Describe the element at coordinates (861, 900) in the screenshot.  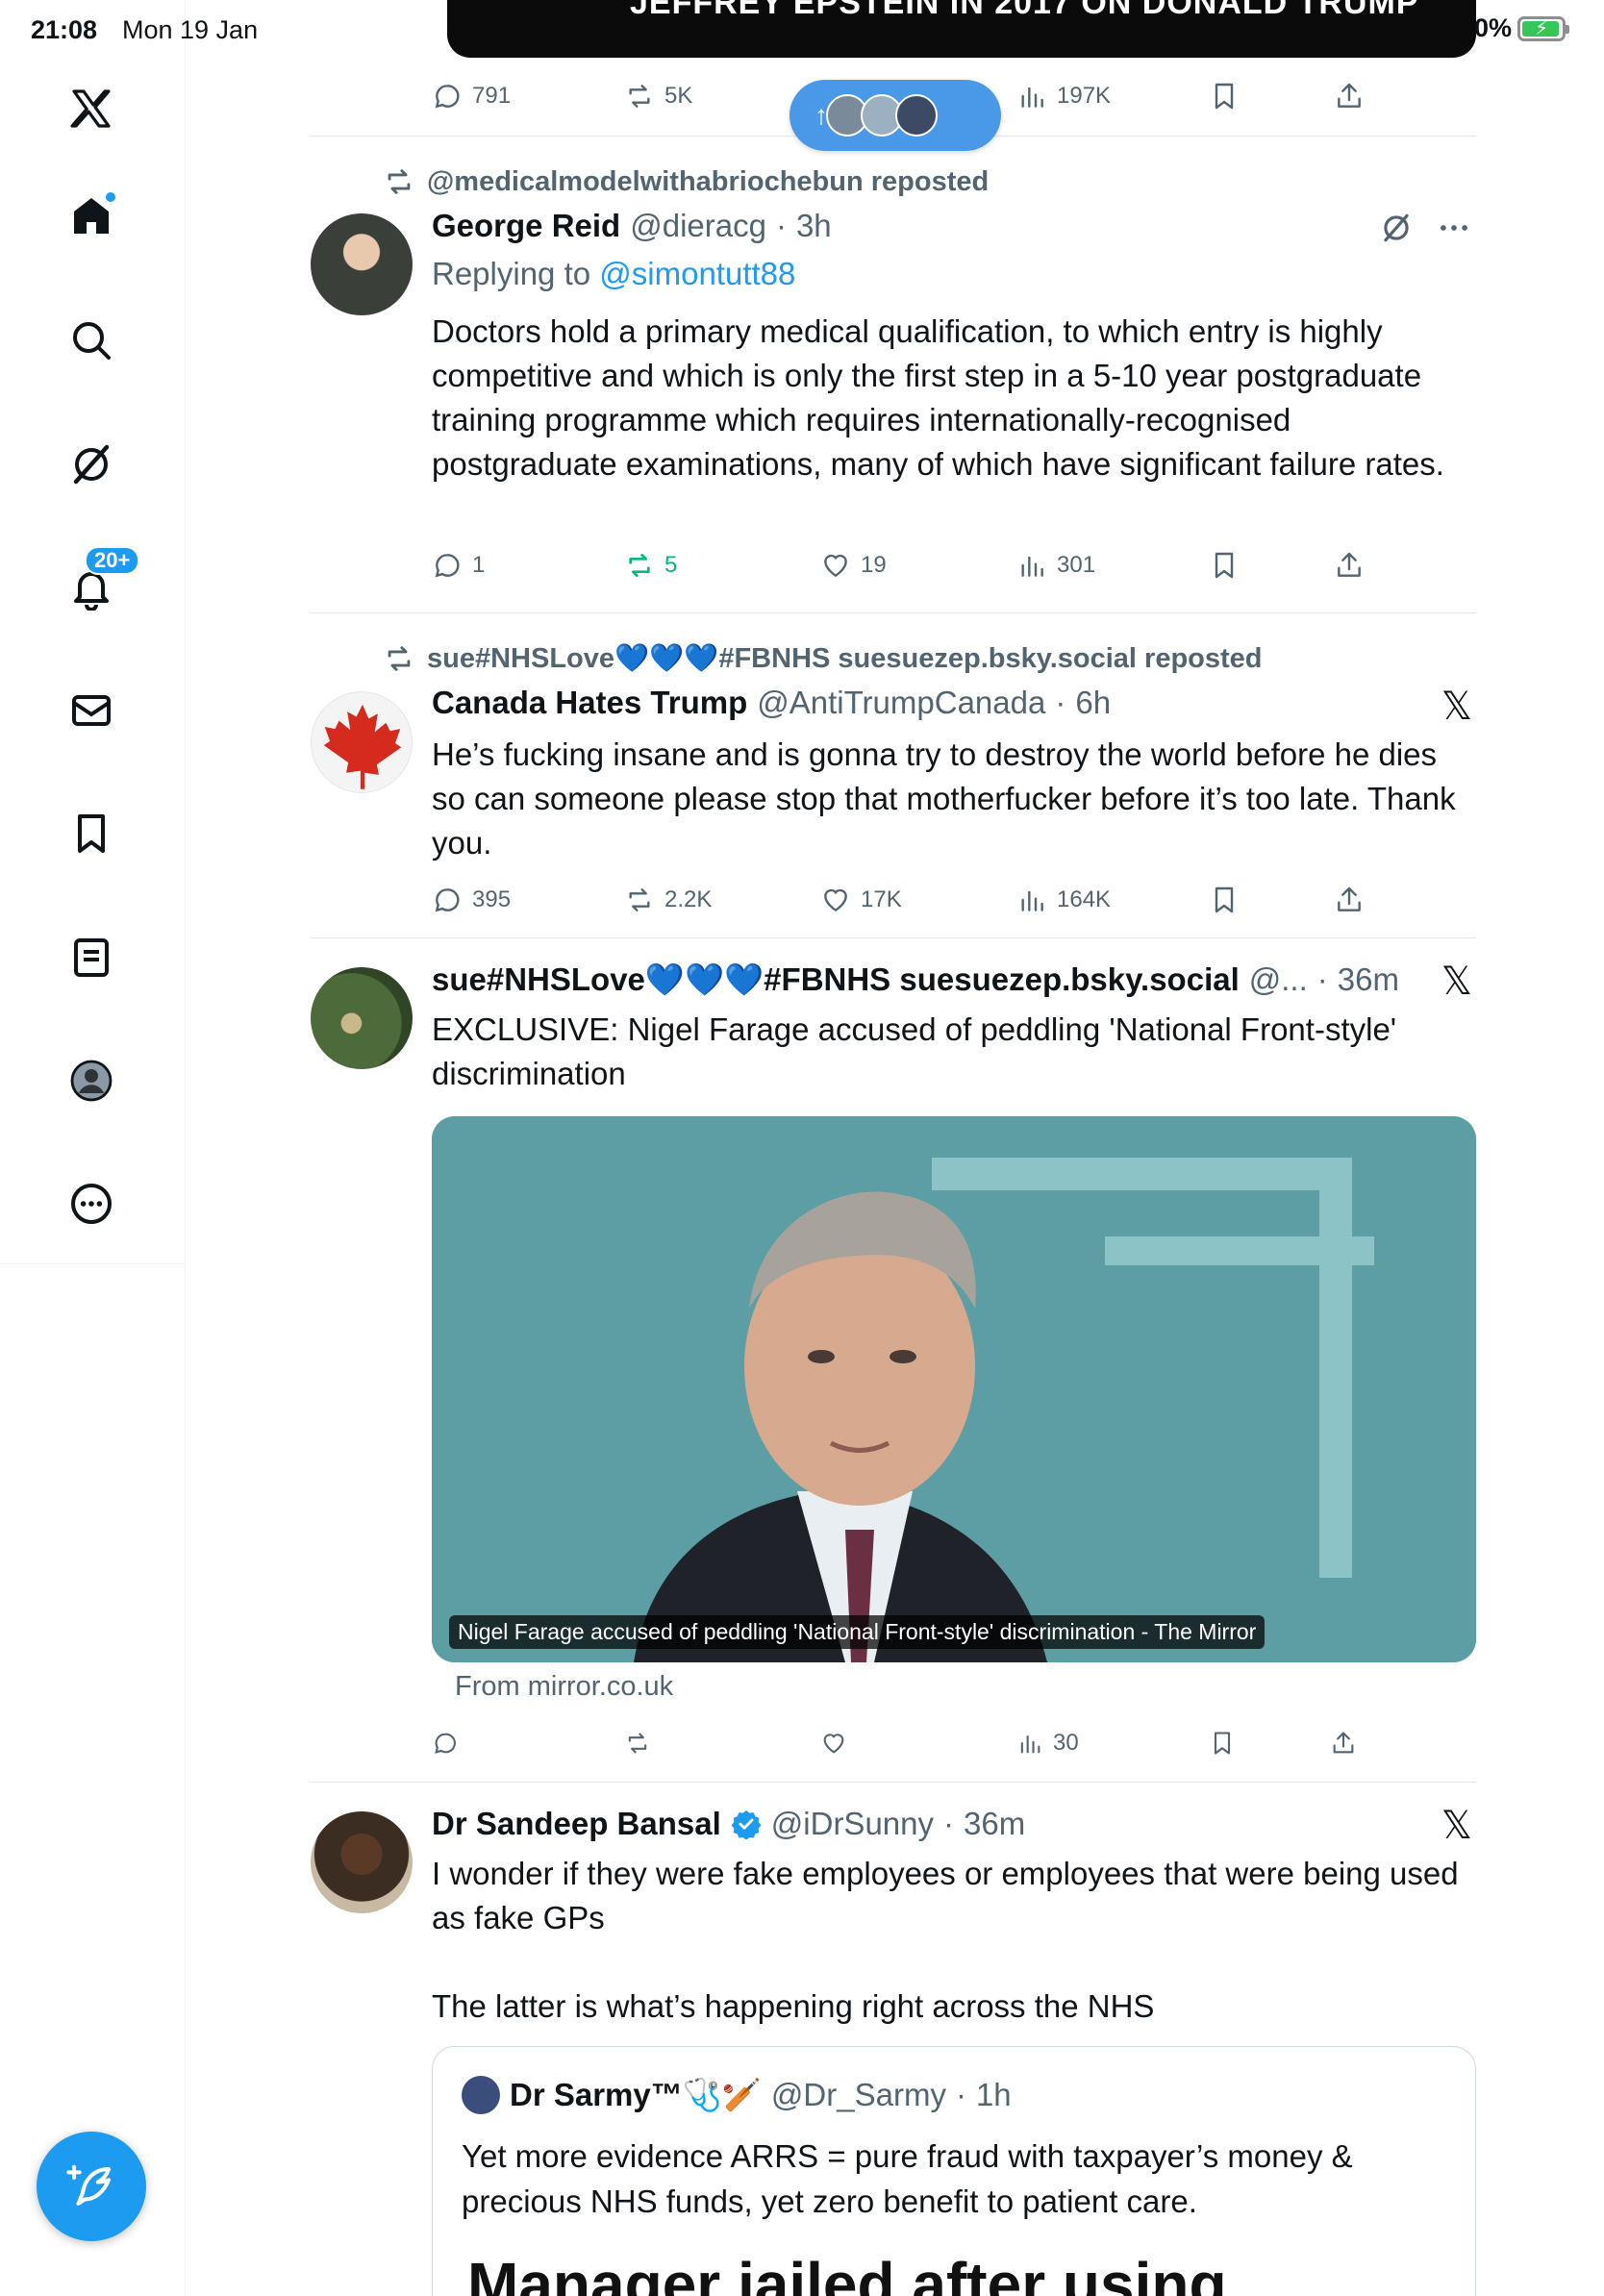
I see `like-button: 17K` at that location.